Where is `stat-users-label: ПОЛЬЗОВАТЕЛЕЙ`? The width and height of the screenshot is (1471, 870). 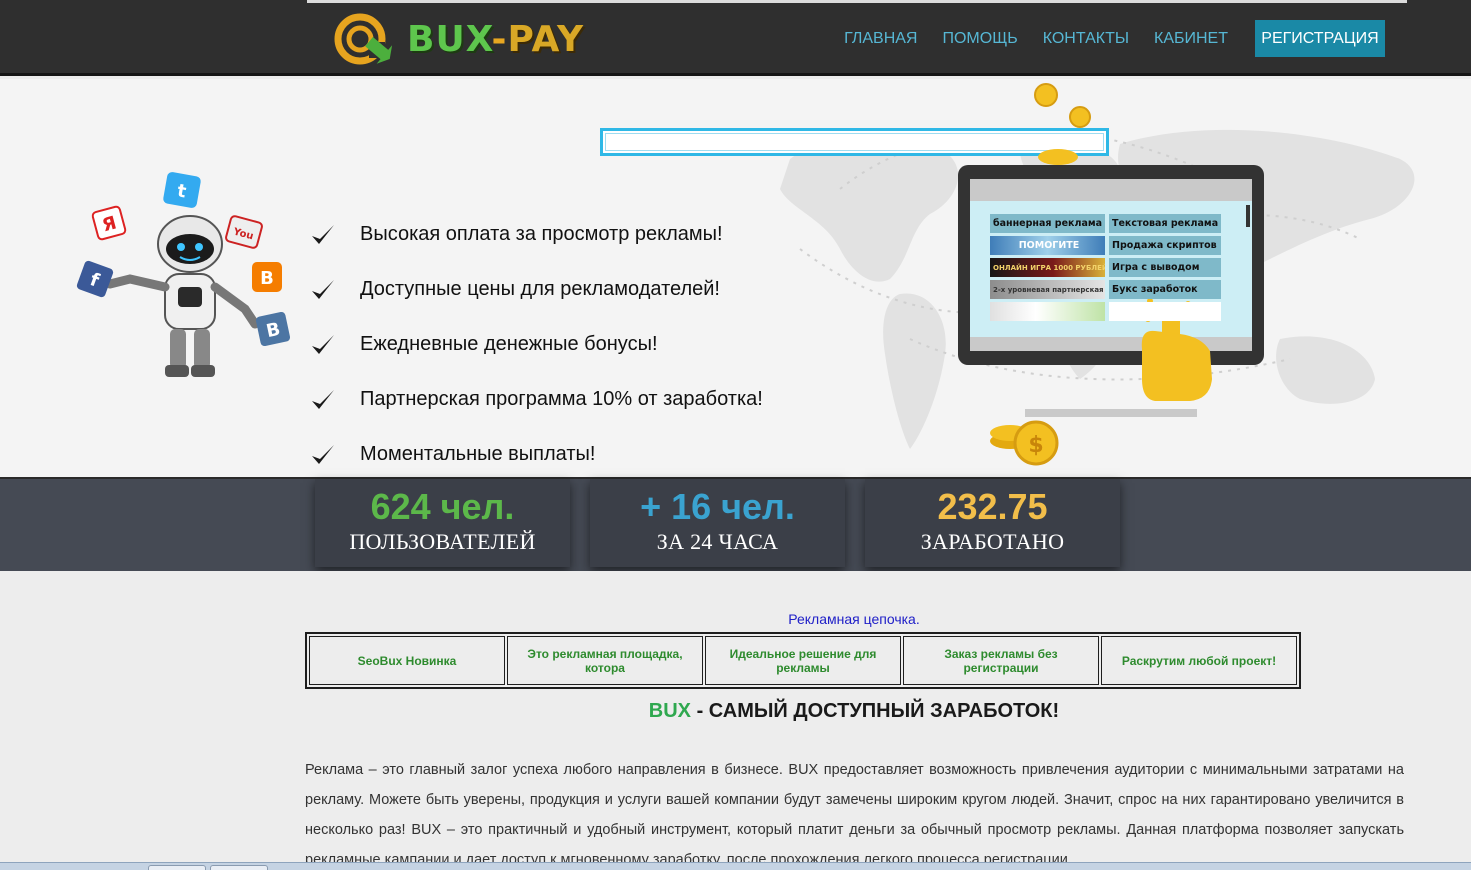 stat-users-label: ПОЛЬЗОВАТЕЛЕЙ is located at coordinates (442, 541).